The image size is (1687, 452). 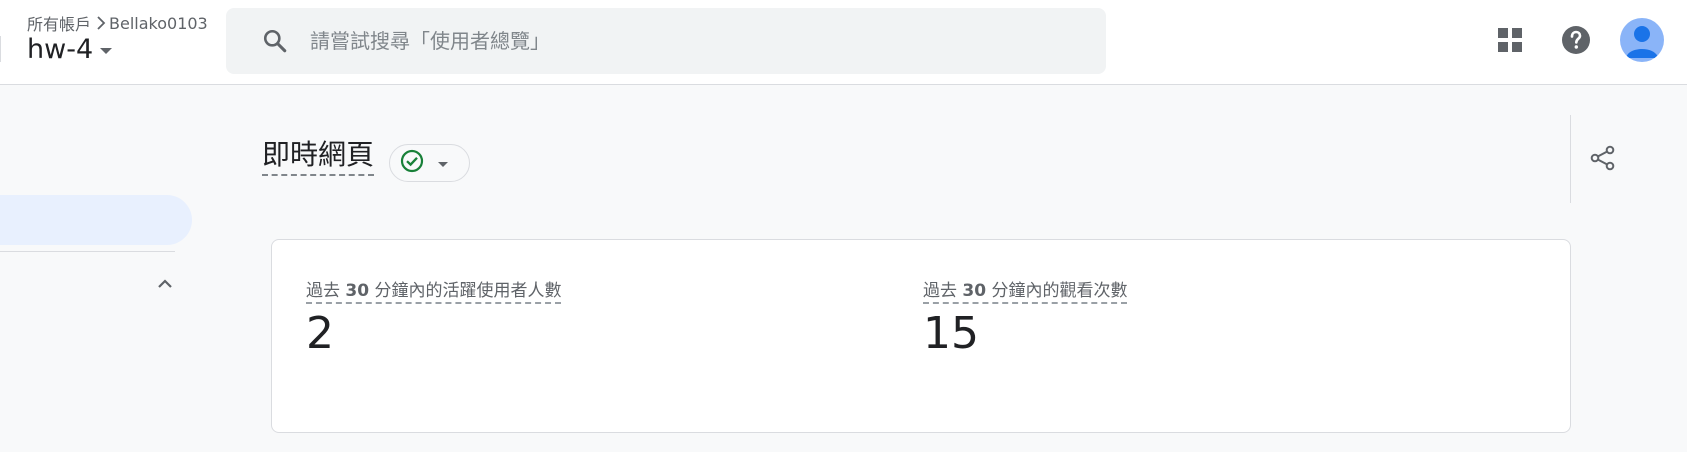 What do you see at coordinates (1510, 40) in the screenshot?
I see `apps-grid-icon` at bounding box center [1510, 40].